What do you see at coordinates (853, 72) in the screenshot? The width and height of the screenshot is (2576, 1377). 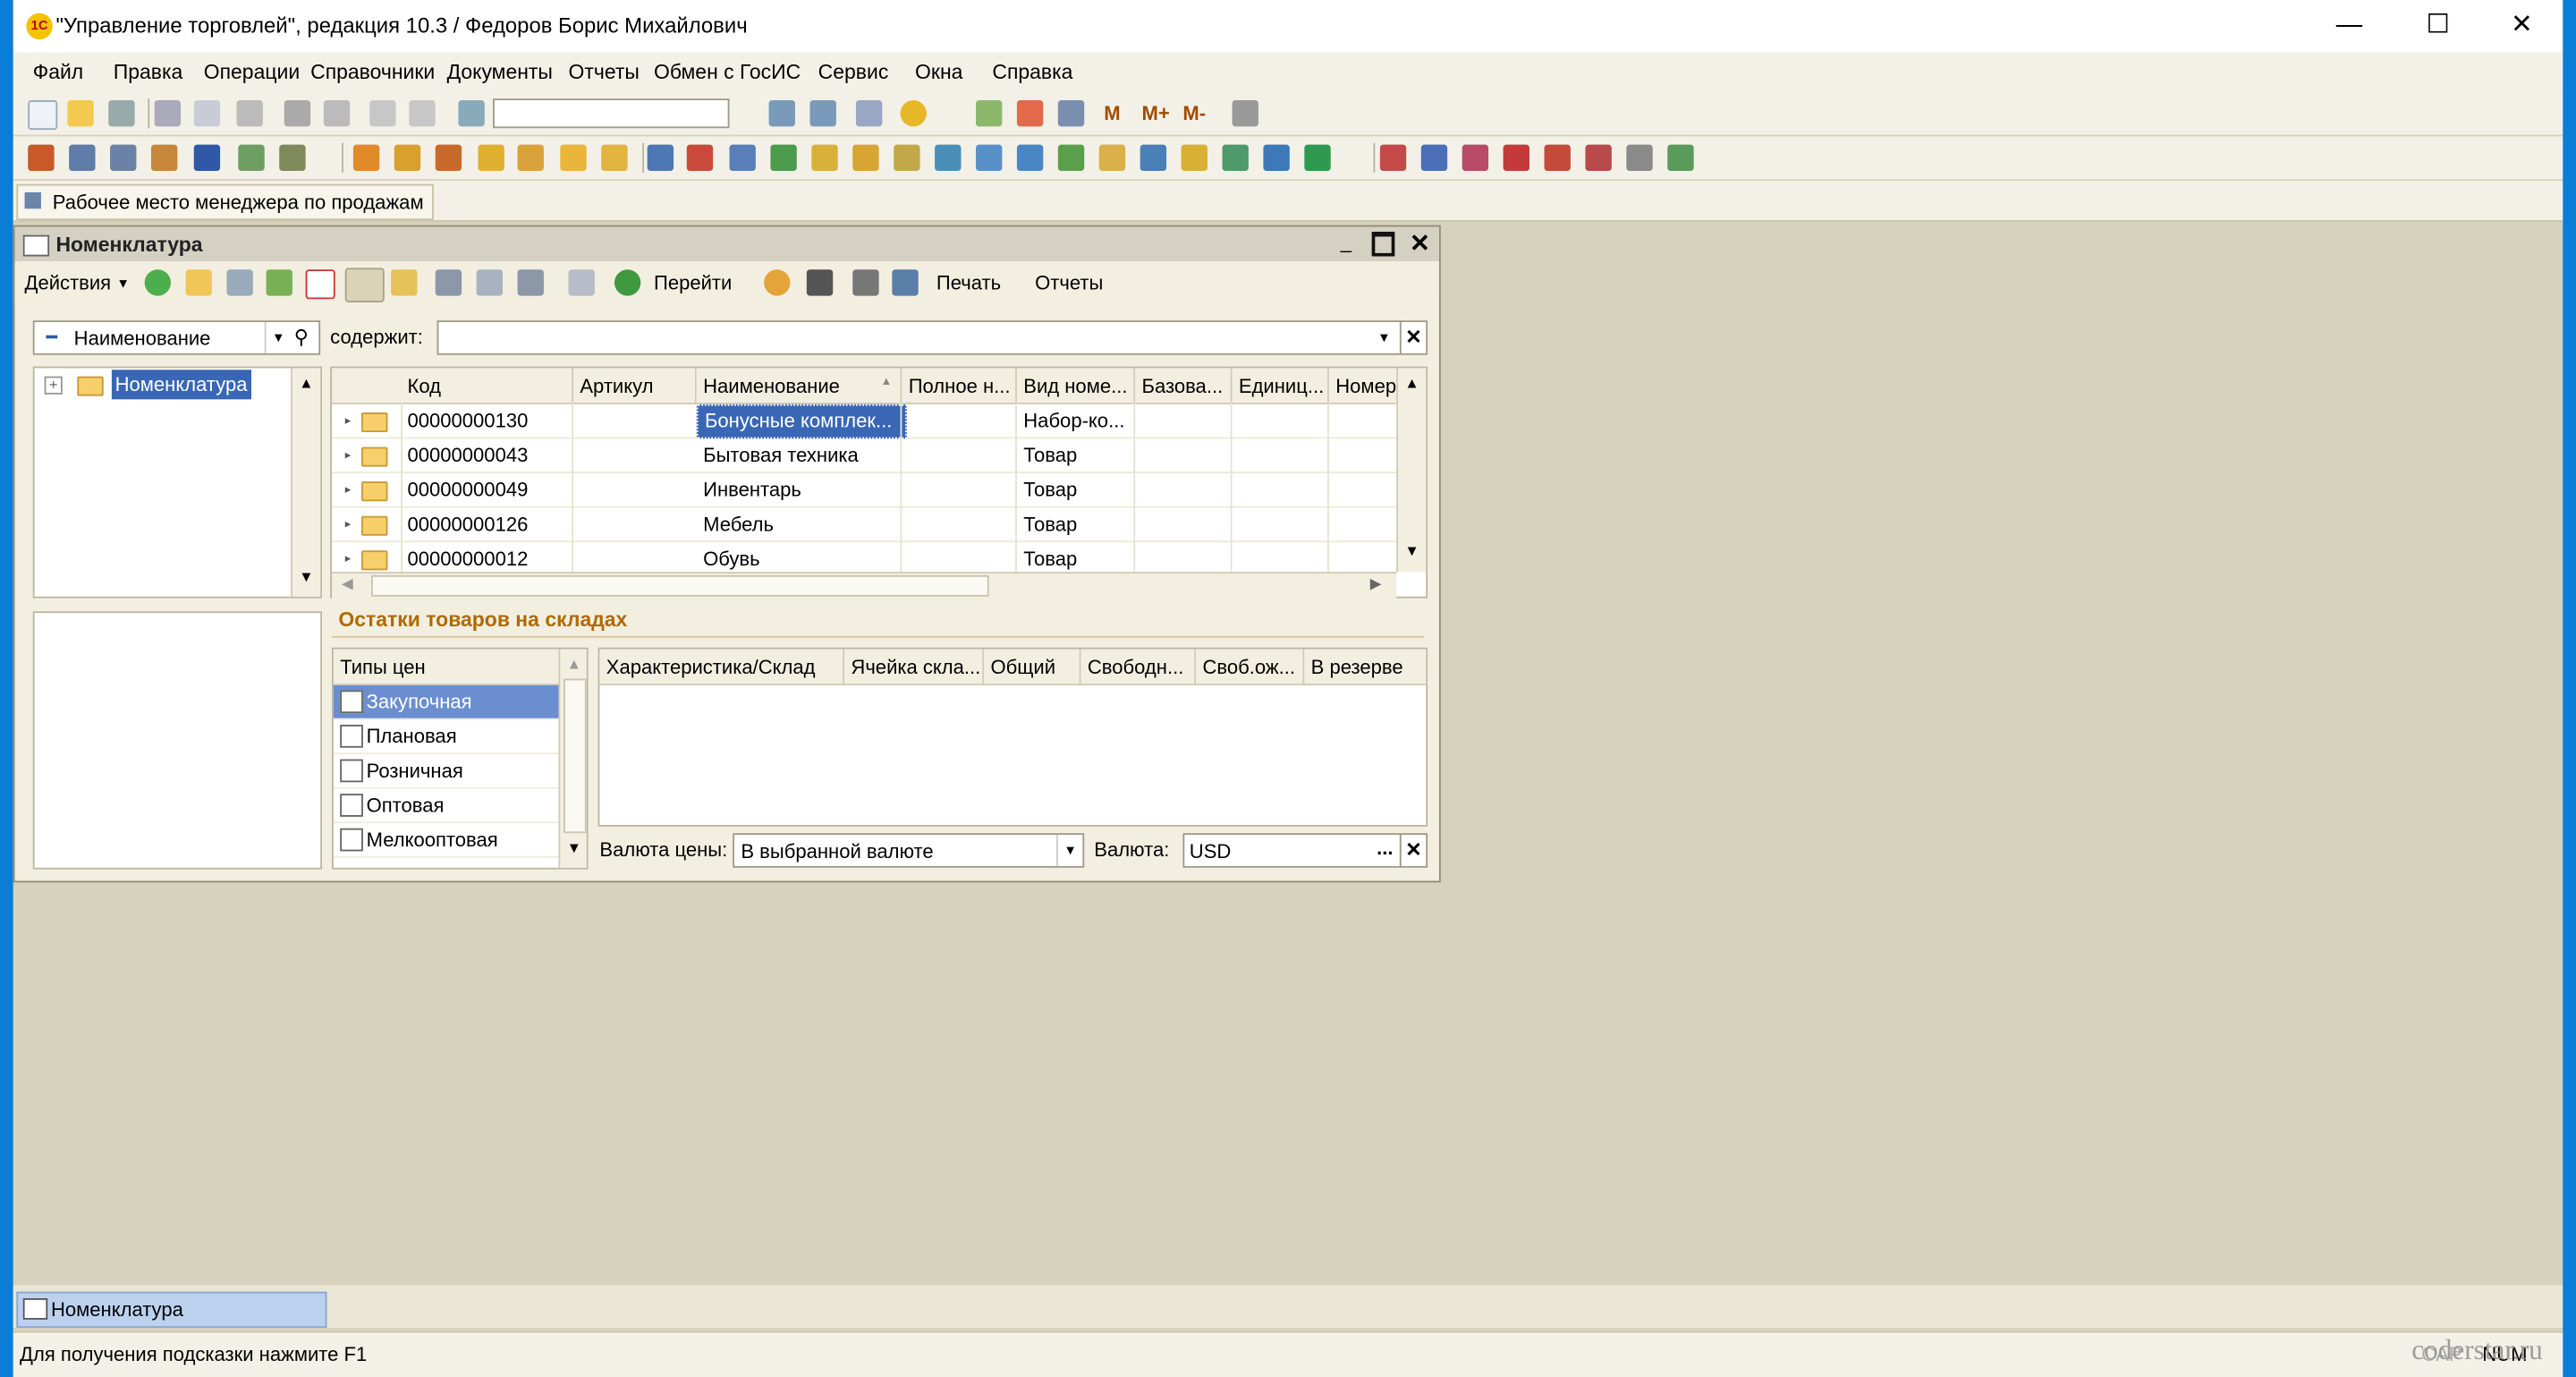 I see `menu-service: Сервис` at bounding box center [853, 72].